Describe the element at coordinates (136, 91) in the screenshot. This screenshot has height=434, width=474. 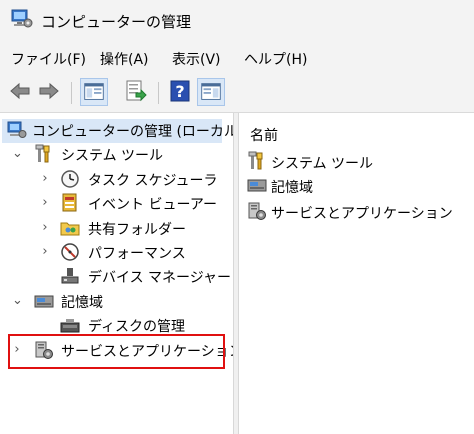
I see `export-list-icon` at that location.